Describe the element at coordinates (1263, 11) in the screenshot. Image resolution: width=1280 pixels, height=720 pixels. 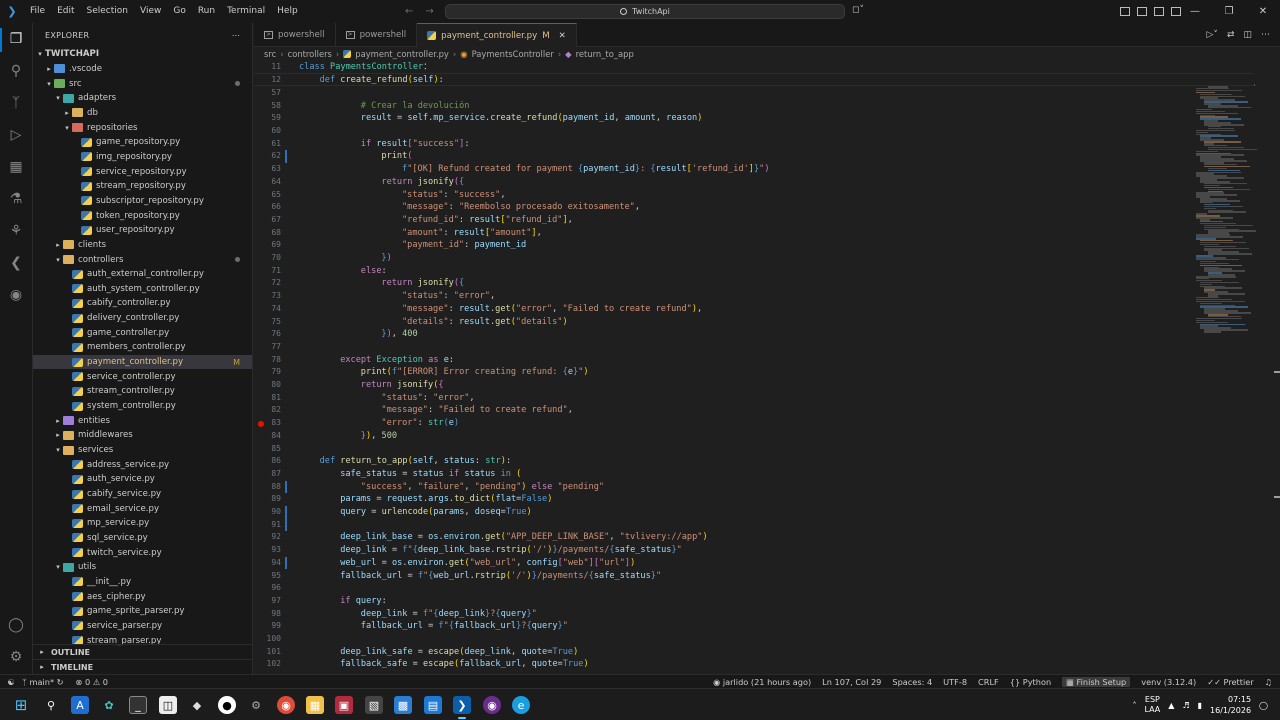
I see `close-window-icon: ✕` at that location.